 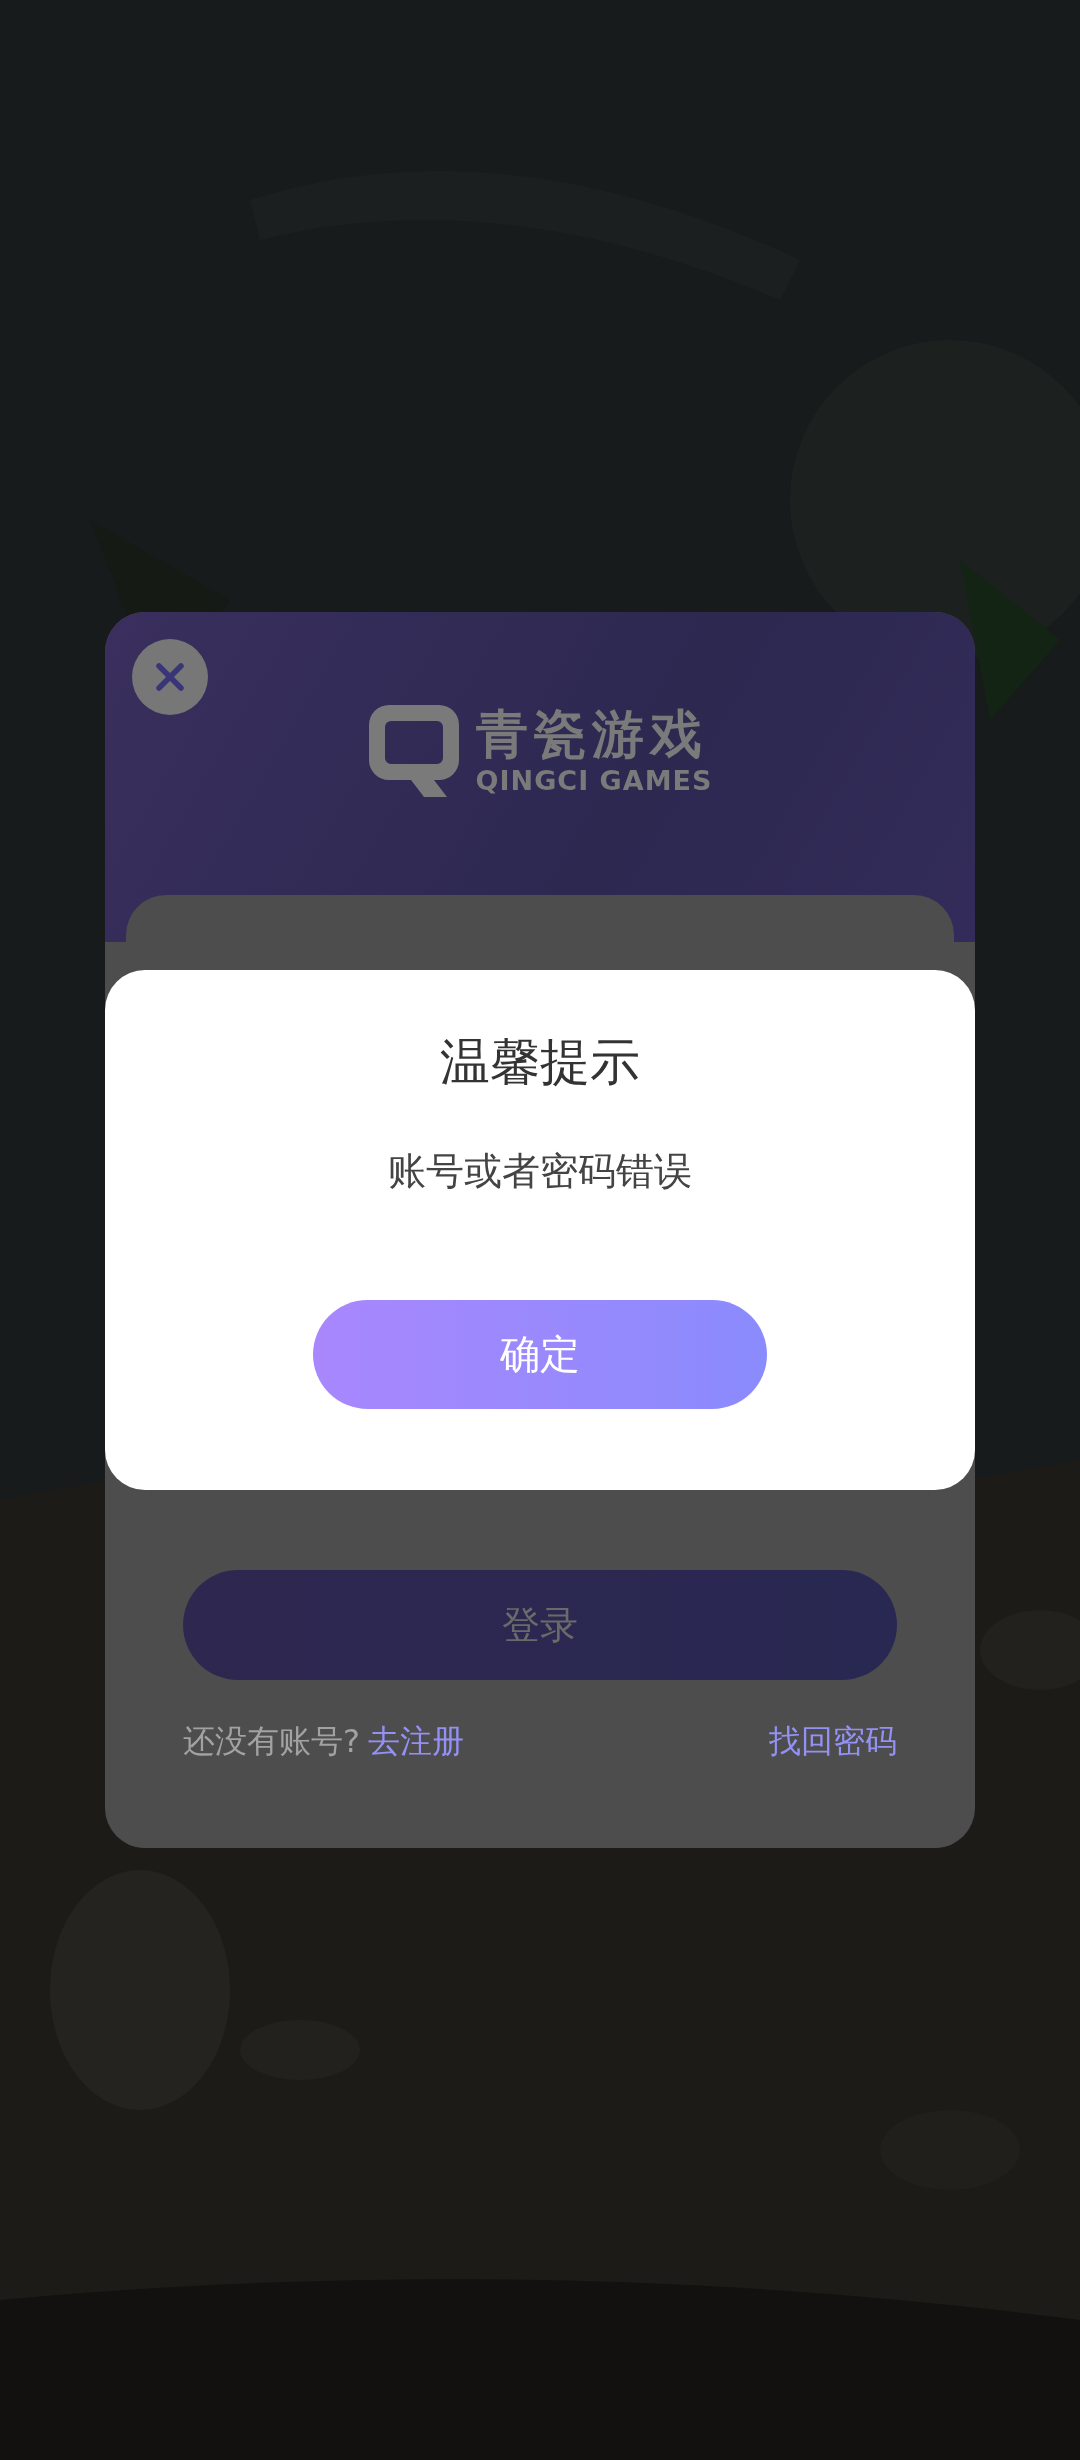 I want to click on dialog-title: 温馨提示, so click(x=540, y=1062).